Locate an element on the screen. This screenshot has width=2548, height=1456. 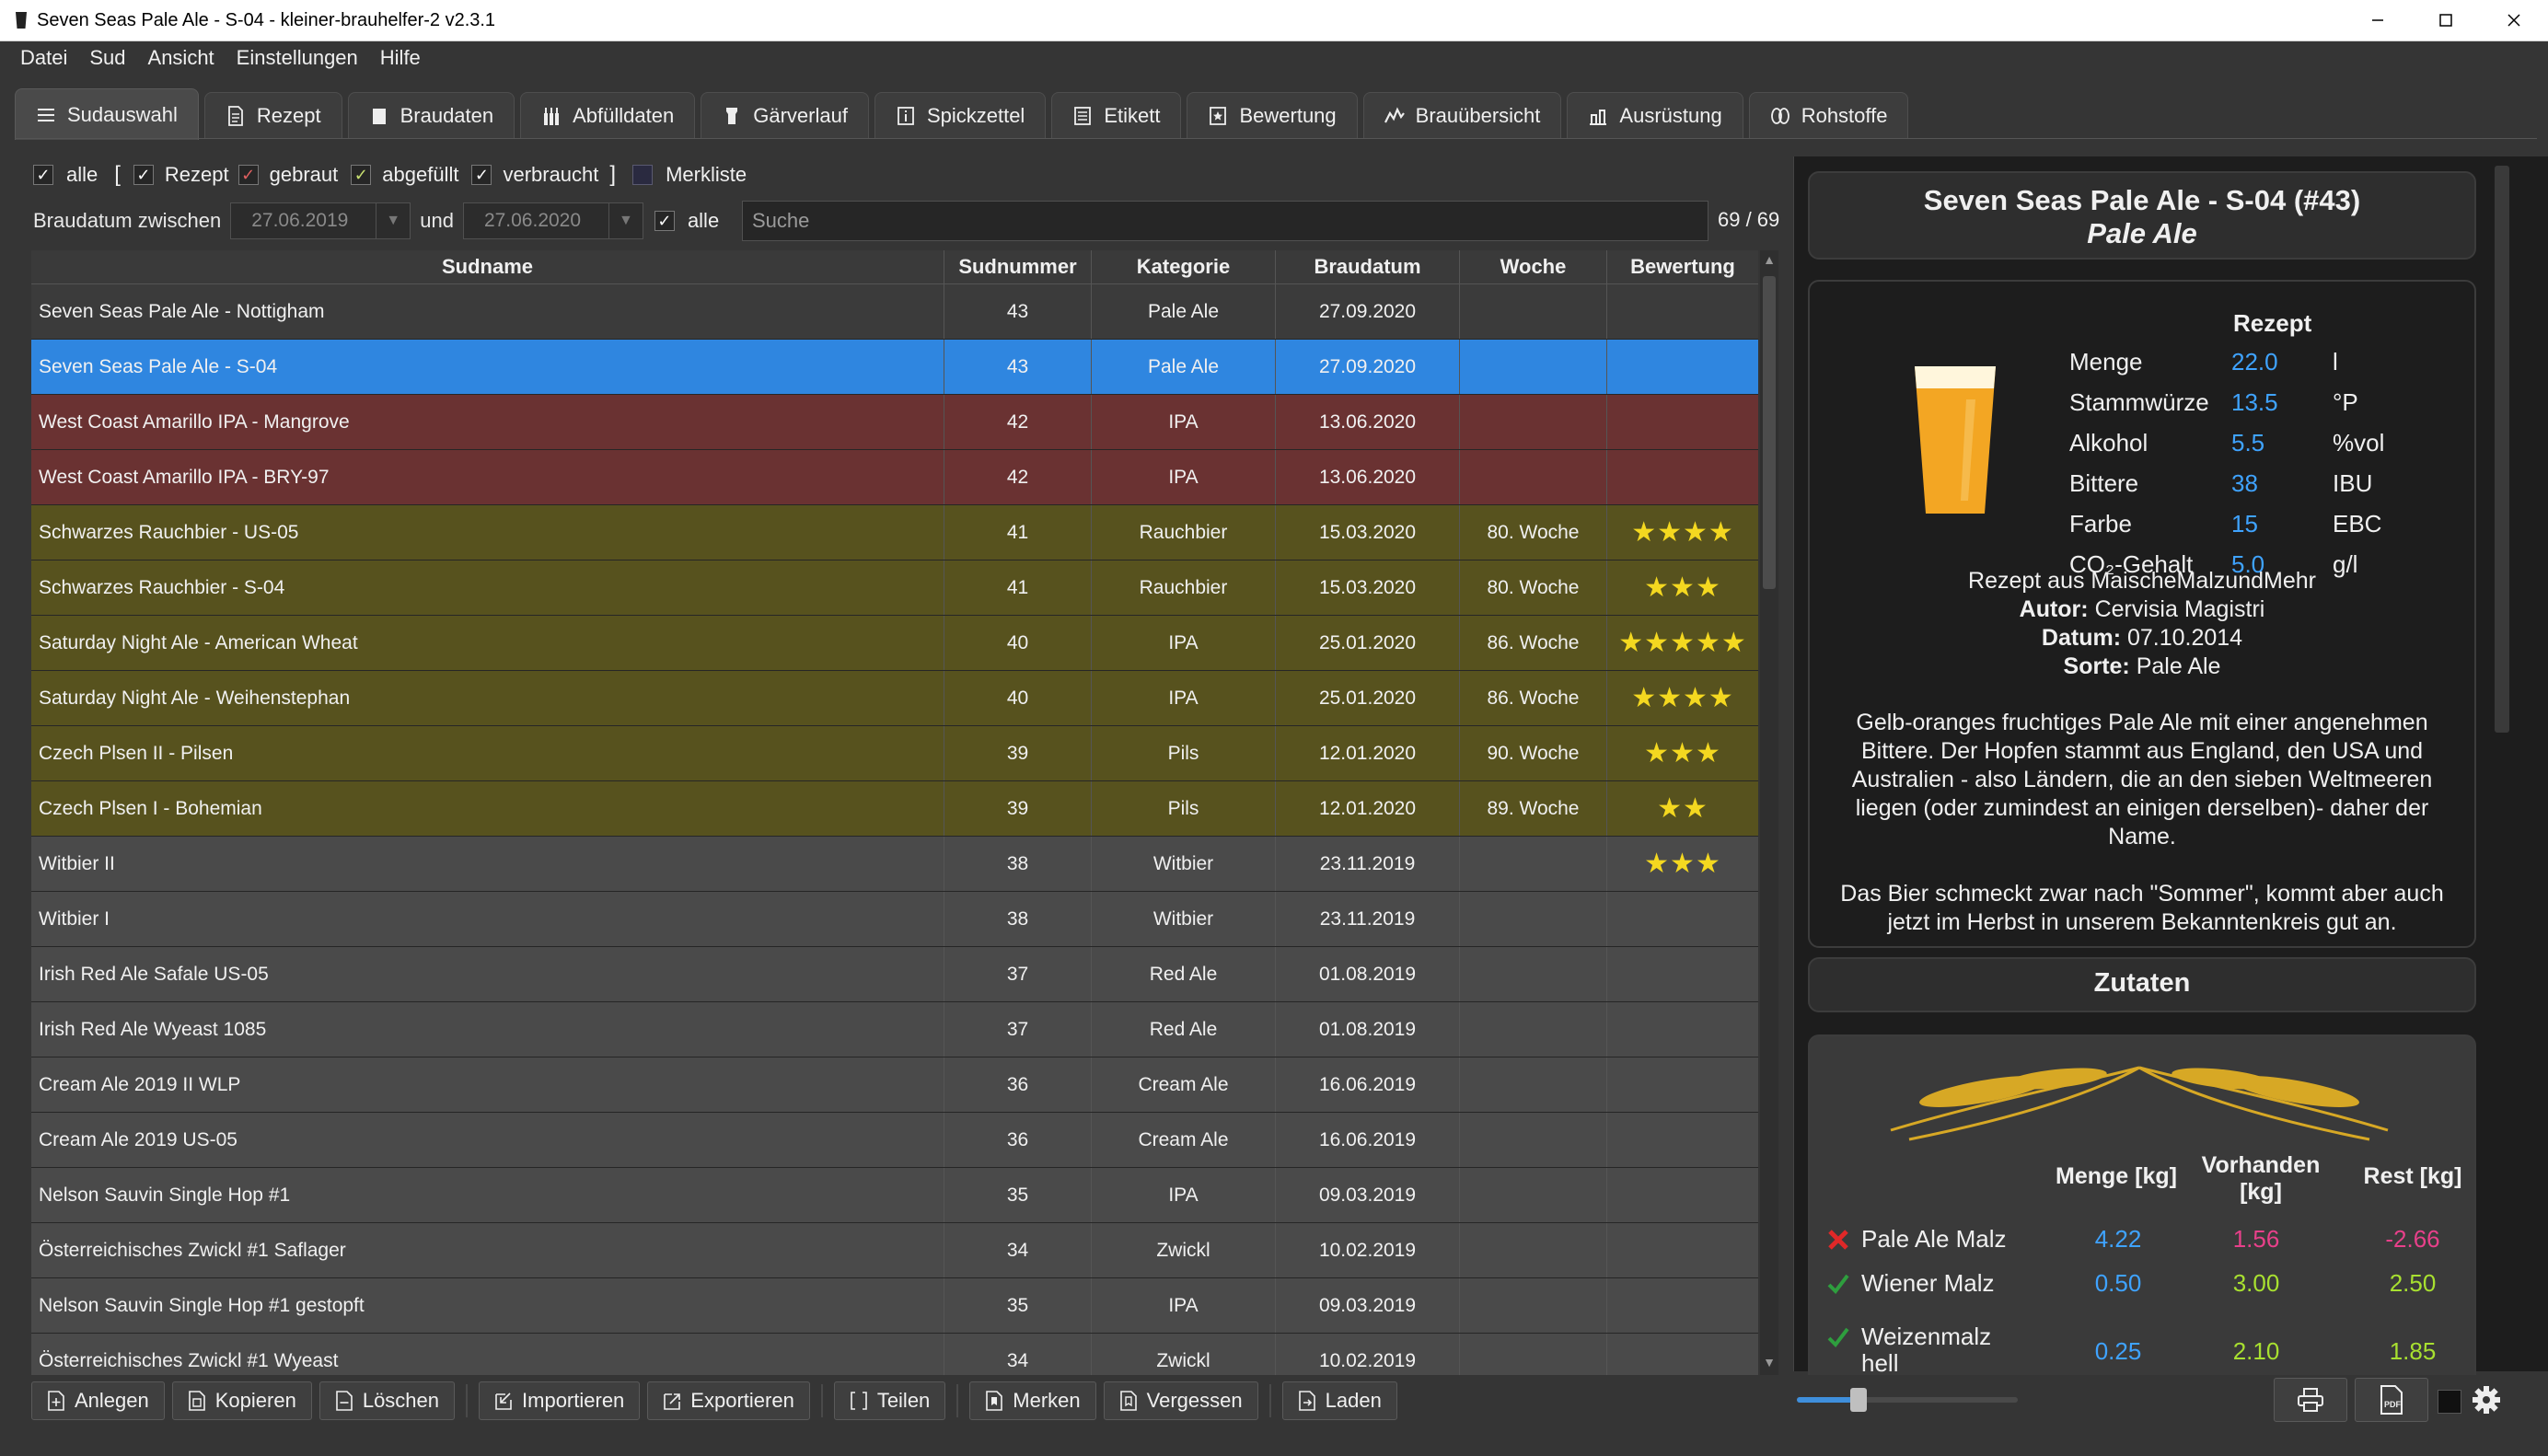
zoom-slider is located at coordinates (1907, 1400).